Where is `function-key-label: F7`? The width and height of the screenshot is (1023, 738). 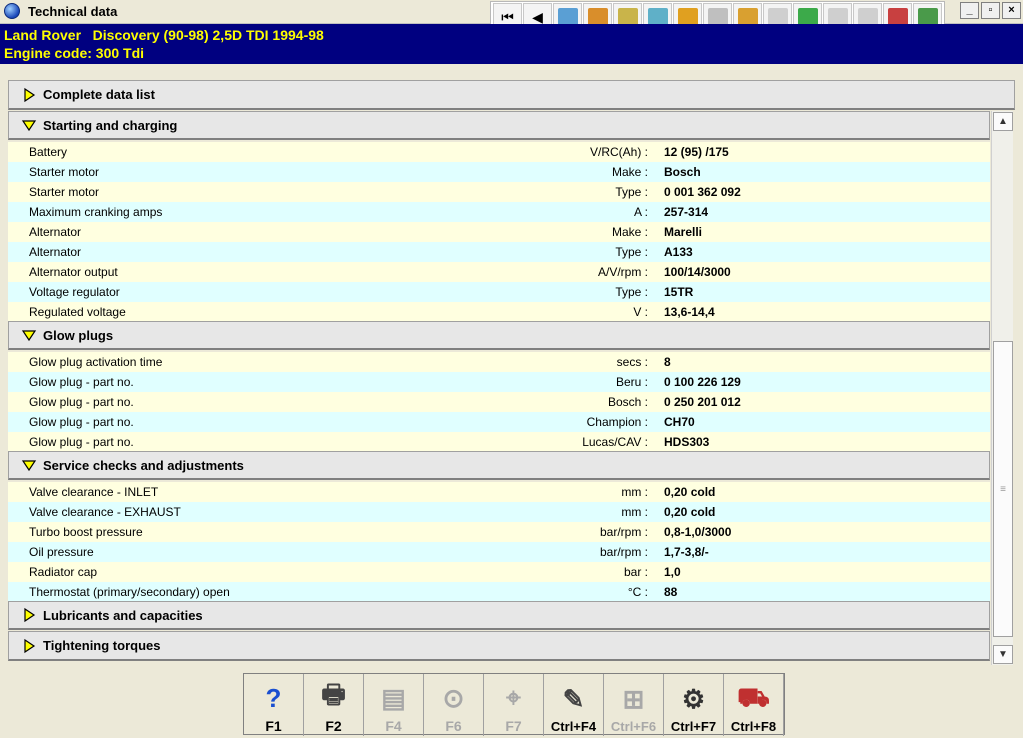 function-key-label: F7 is located at coordinates (513, 726).